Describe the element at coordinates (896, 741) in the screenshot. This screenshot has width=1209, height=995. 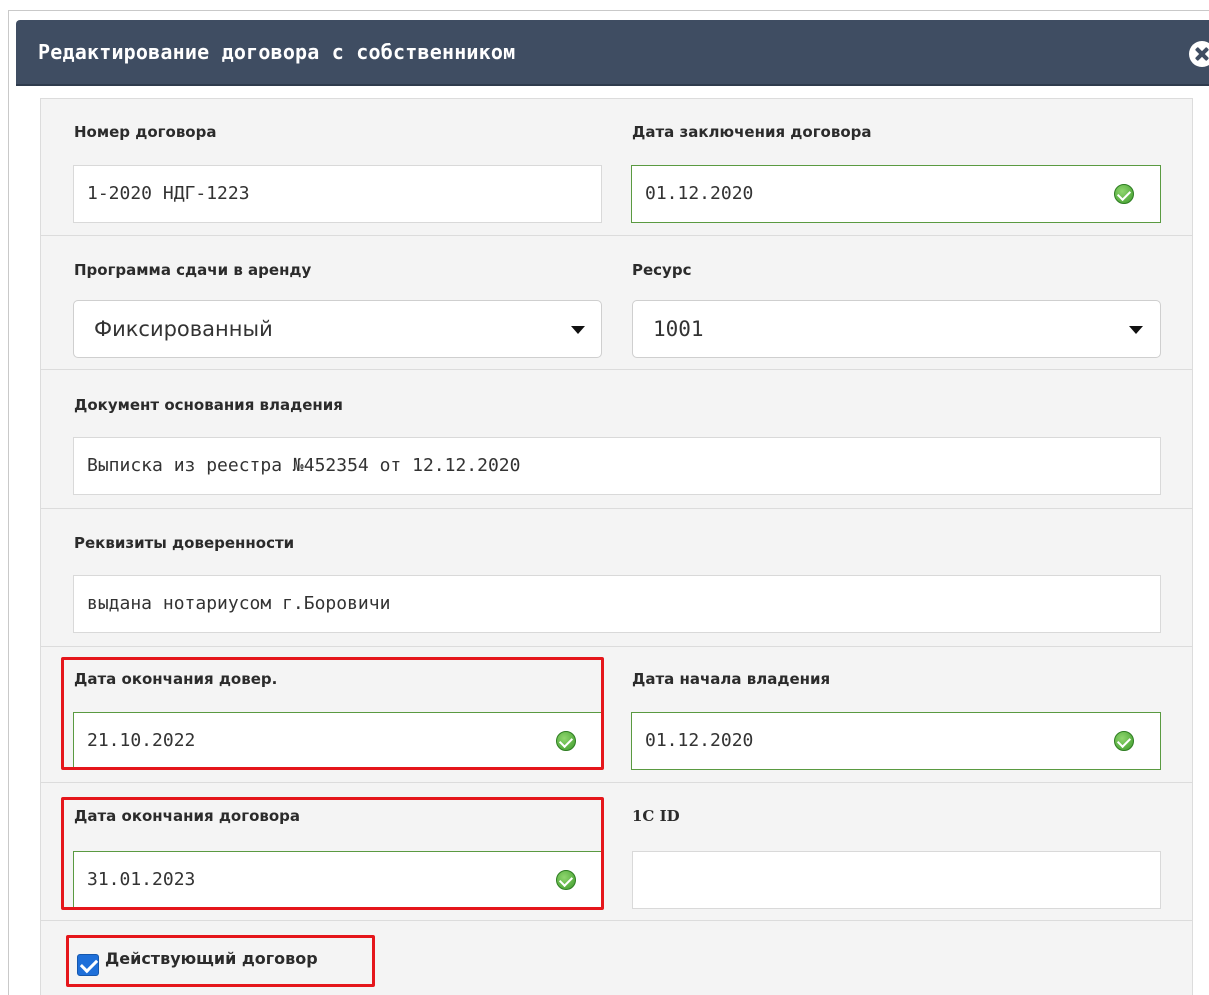
I see `ownership-start-input: 01.12.2020` at that location.